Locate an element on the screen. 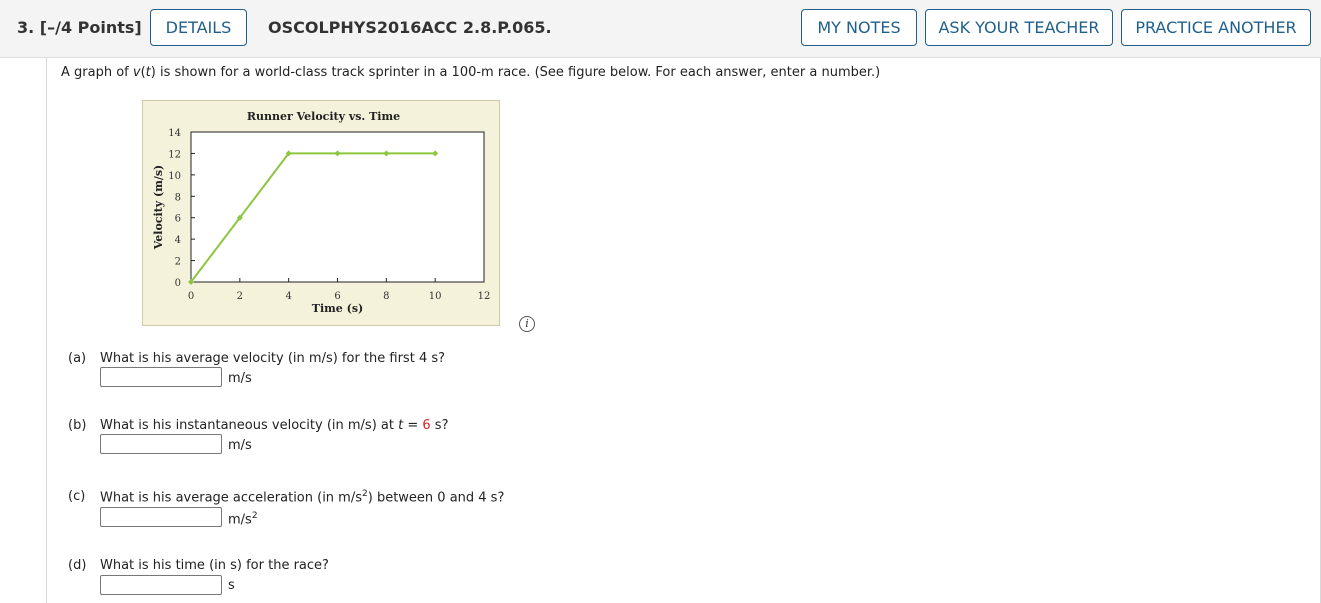  x-tick-label: 4 is located at coordinates (288, 296).